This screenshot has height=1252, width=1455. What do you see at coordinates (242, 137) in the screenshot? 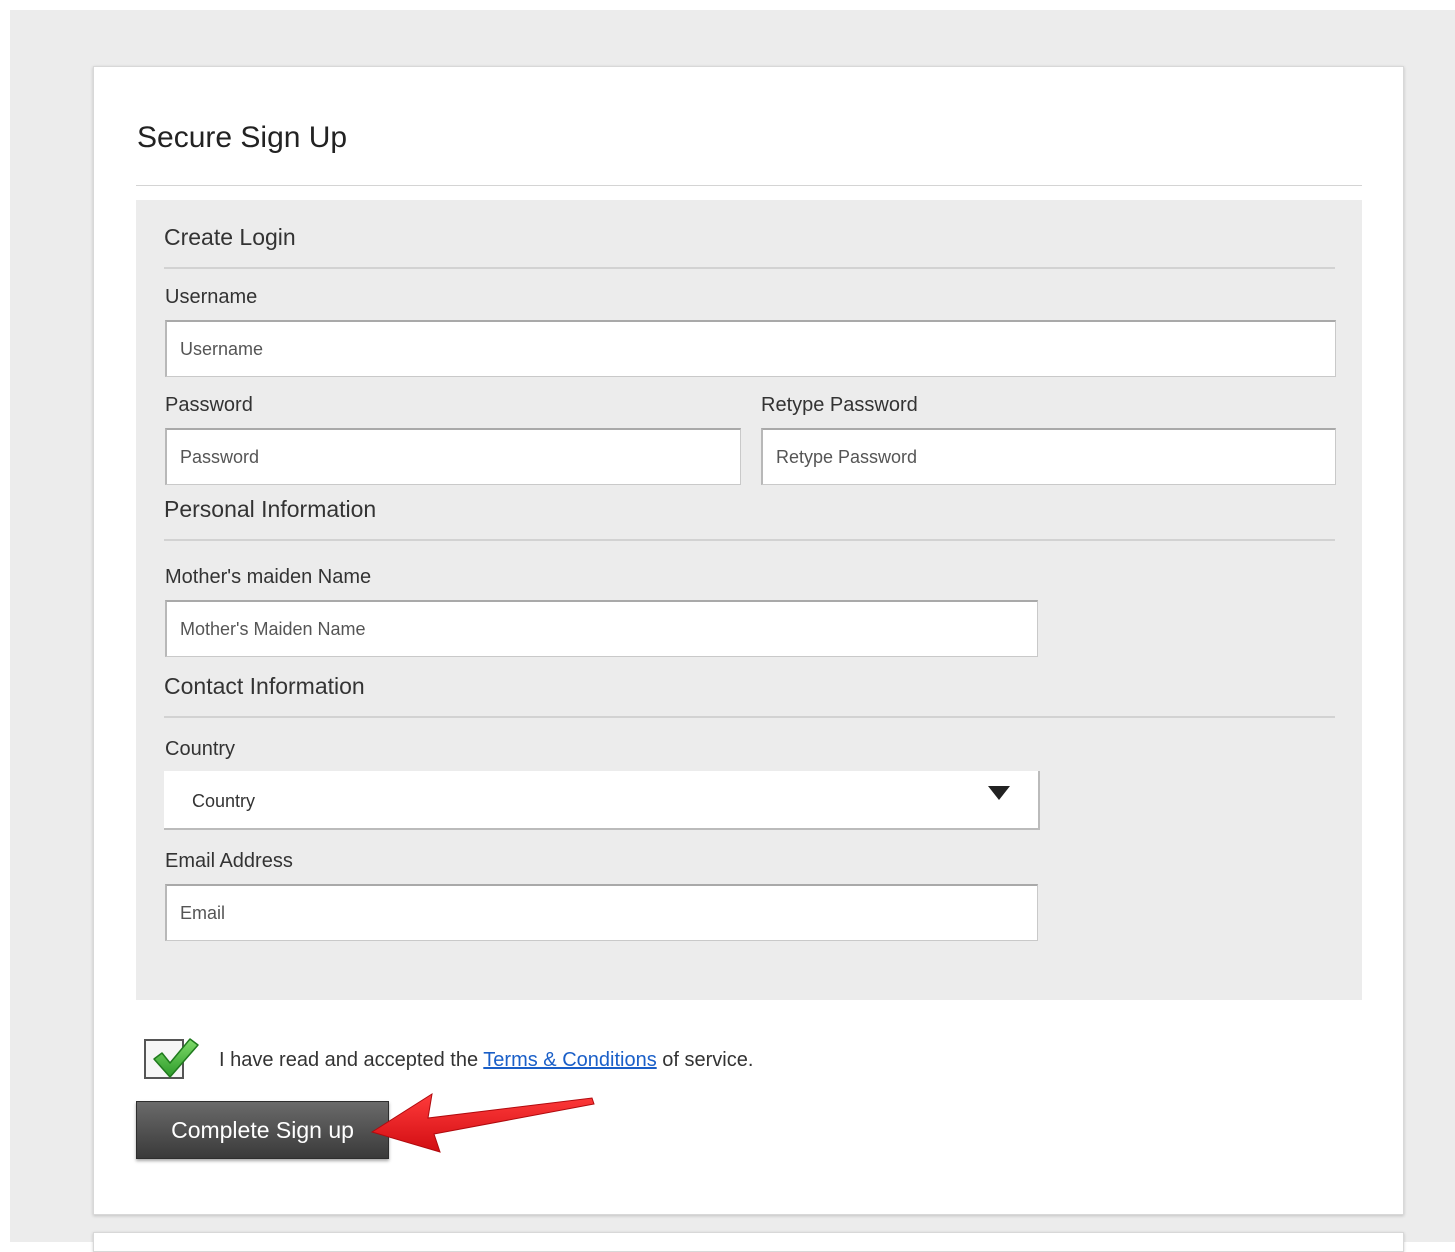
I see `page-title: Secure Sign Up` at bounding box center [242, 137].